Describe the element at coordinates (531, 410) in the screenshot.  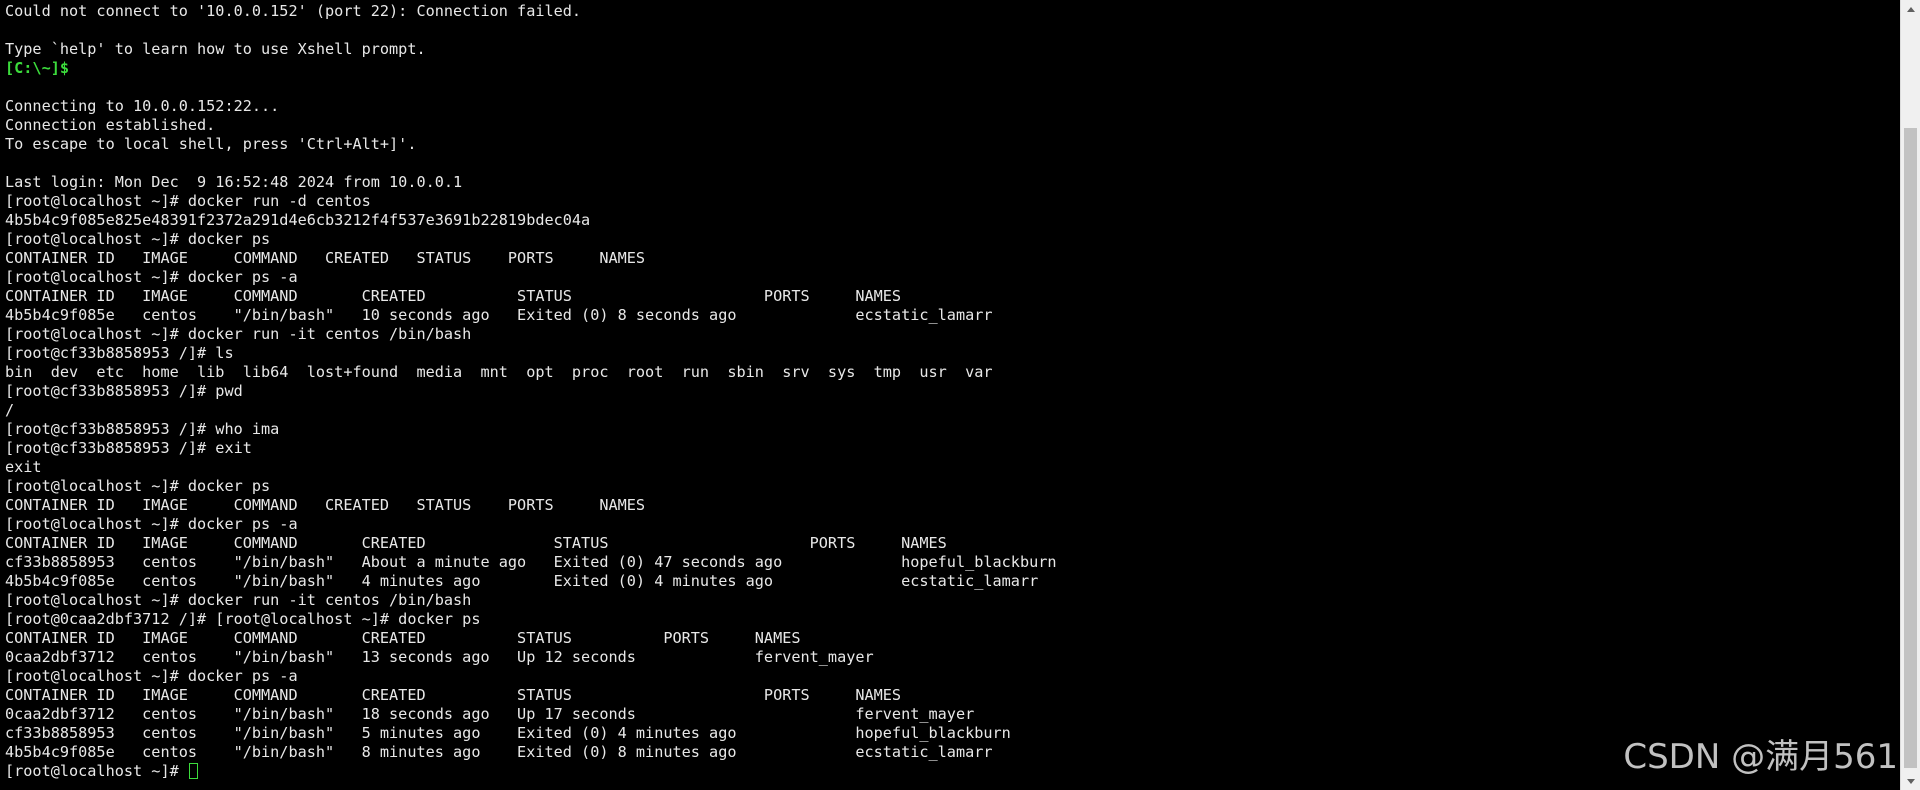
I see `terminal-line: /` at that location.